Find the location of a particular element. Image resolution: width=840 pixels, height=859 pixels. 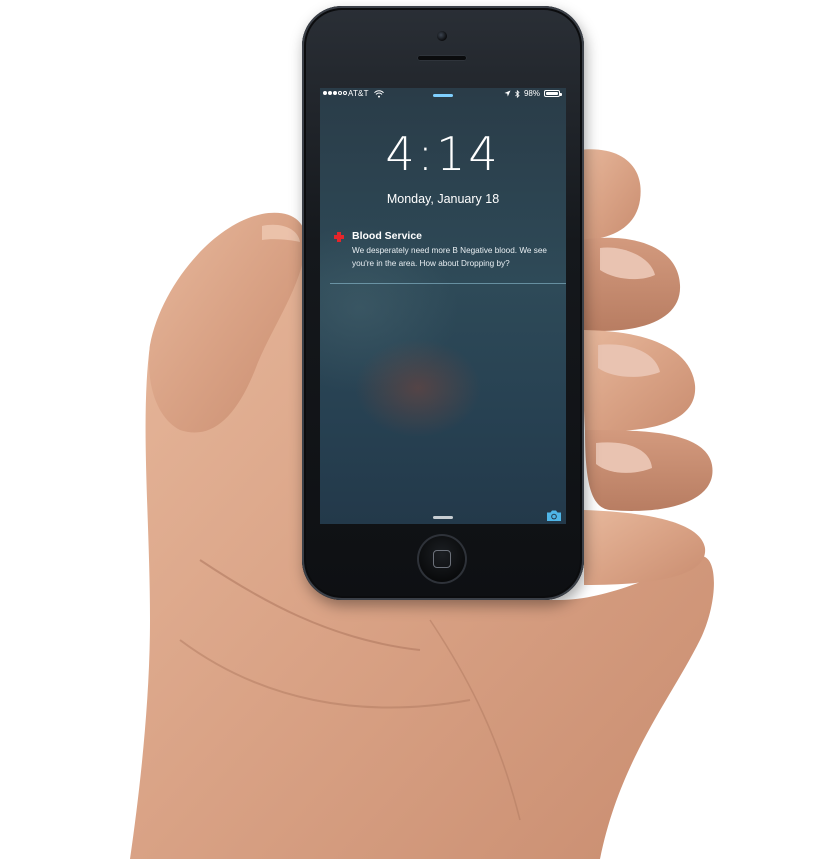

camera-icon is located at coordinates (554, 515).